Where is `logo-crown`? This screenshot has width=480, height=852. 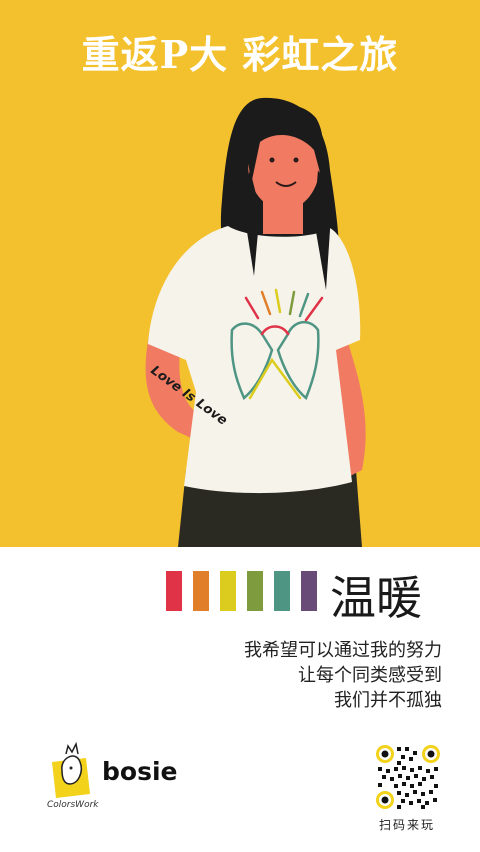 logo-crown is located at coordinates (72, 748).